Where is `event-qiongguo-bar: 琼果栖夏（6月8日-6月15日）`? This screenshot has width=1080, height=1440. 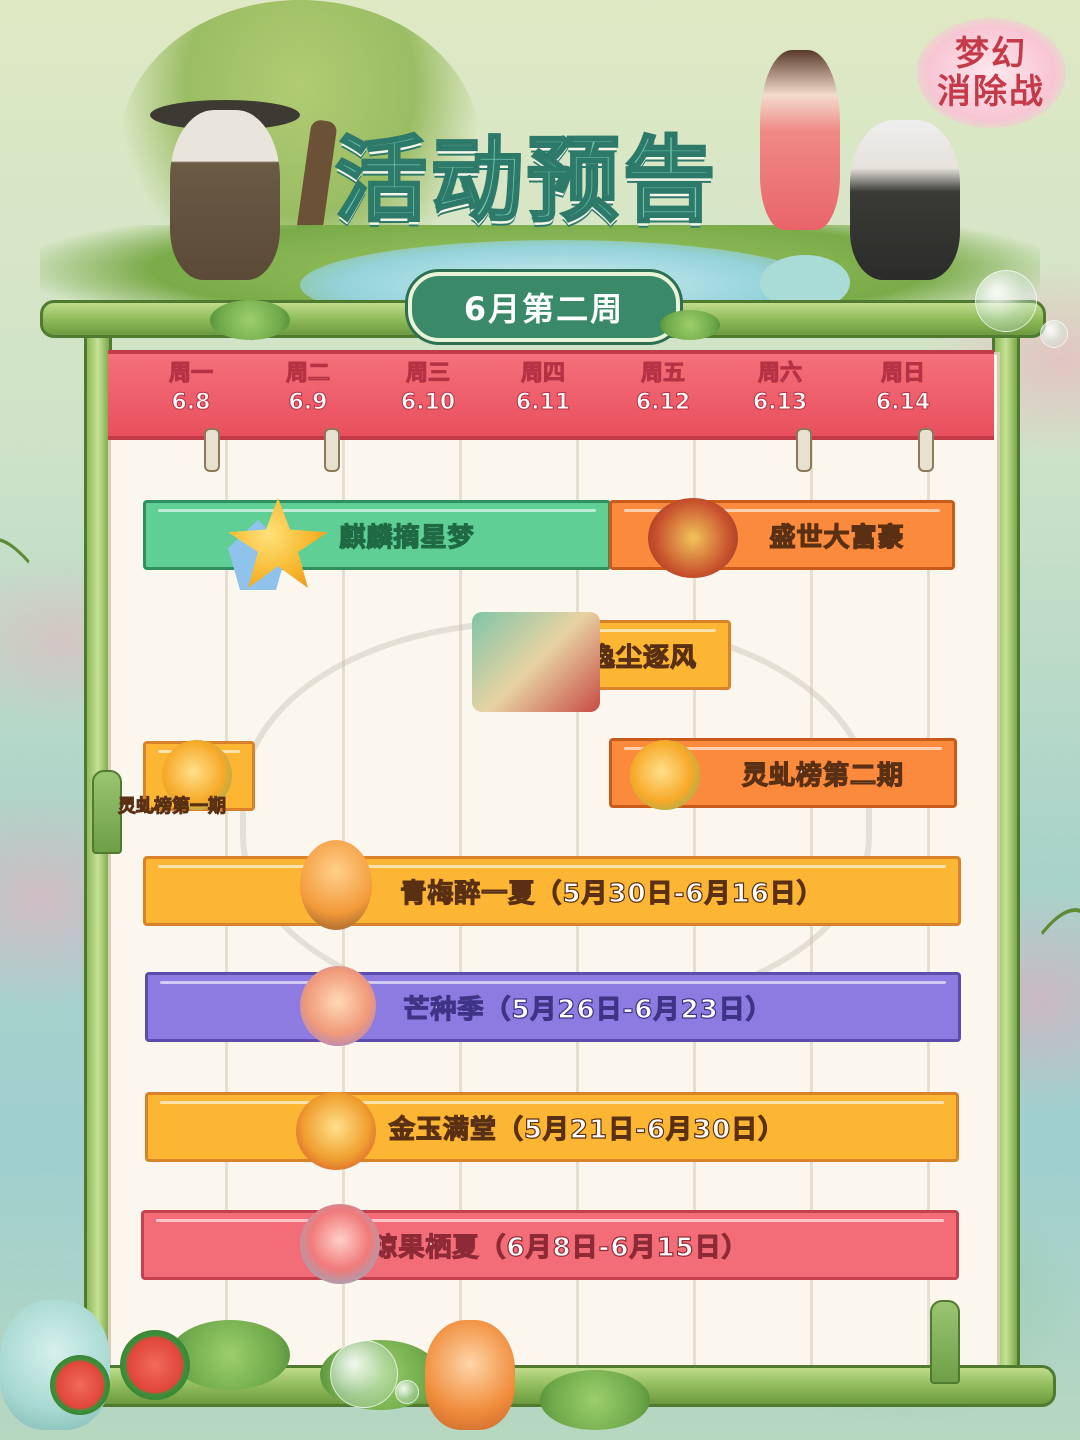 event-qiongguo-bar: 琼果栖夏（6月8日-6月15日） is located at coordinates (550, 1245).